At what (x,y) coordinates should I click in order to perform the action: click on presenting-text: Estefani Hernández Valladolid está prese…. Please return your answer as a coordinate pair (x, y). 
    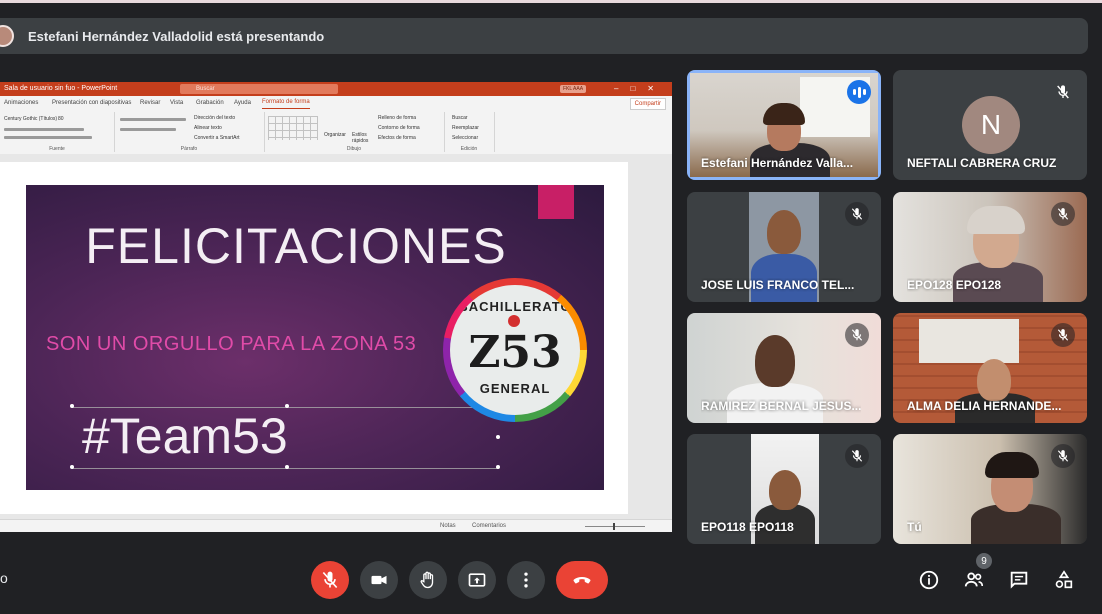
    Looking at the image, I should click on (176, 36).